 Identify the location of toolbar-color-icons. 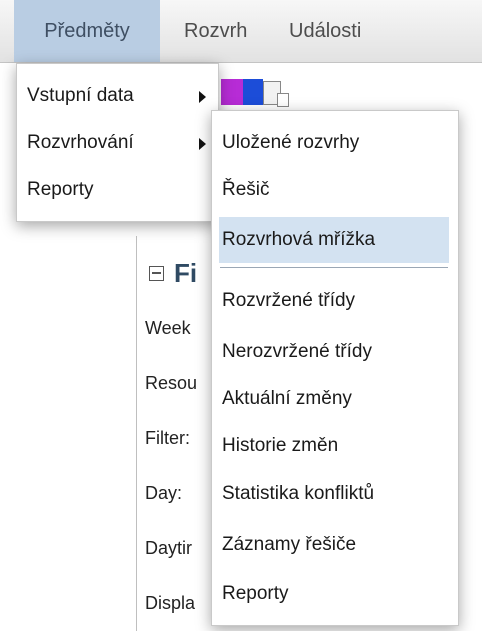
(255, 94).